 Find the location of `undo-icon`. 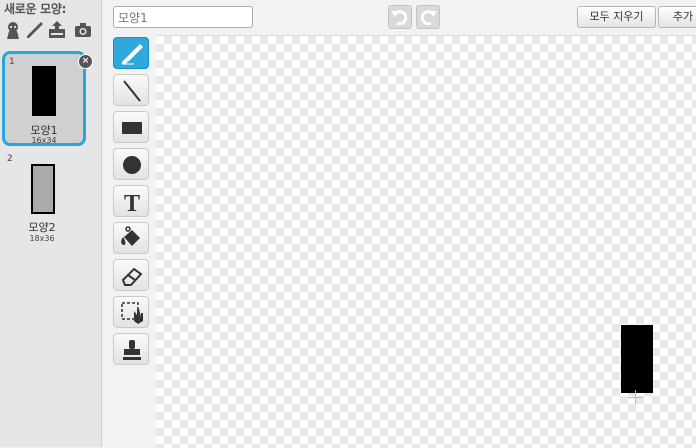

undo-icon is located at coordinates (399, 18).